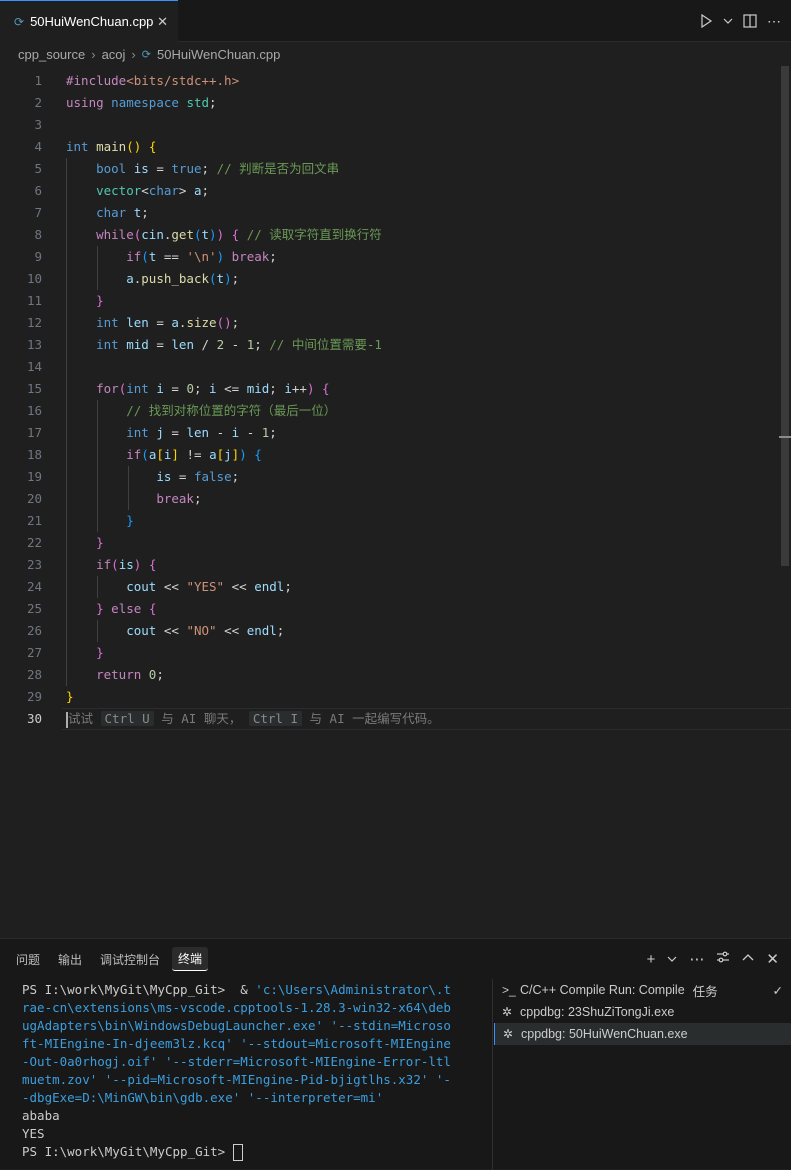  What do you see at coordinates (395, 81) in the screenshot?
I see `code-line: 1 #include<bits/stdc++.h>` at bounding box center [395, 81].